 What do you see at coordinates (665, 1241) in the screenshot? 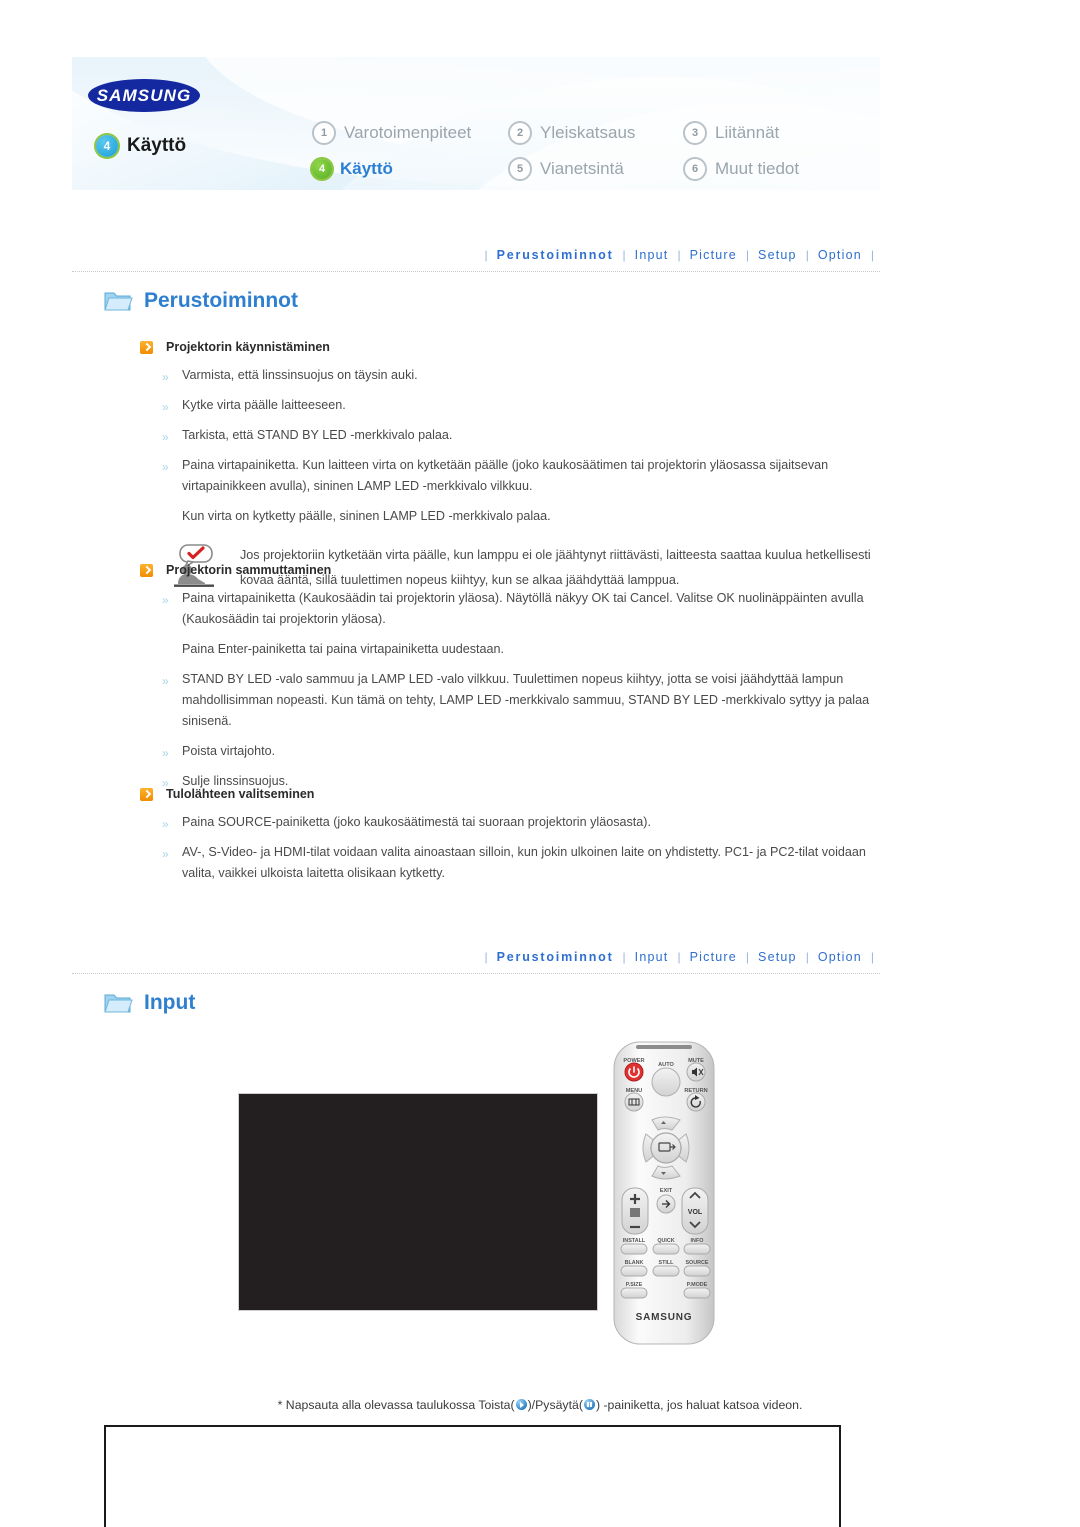
I see `remote-label-quick: QUICK` at bounding box center [665, 1241].